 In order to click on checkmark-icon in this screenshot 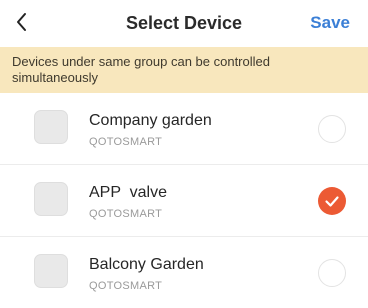, I will do `click(332, 201)`.